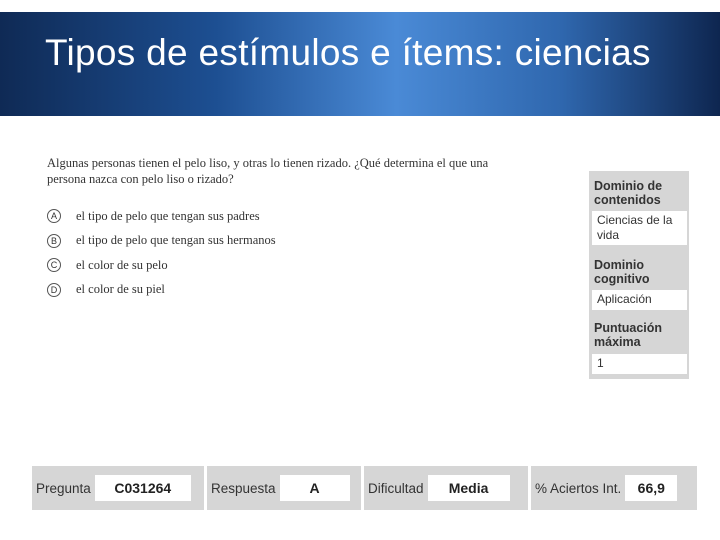 This screenshot has width=720, height=540. Describe the element at coordinates (639, 228) in the screenshot. I see `content-domain-value: Ciencias de la vida` at that location.